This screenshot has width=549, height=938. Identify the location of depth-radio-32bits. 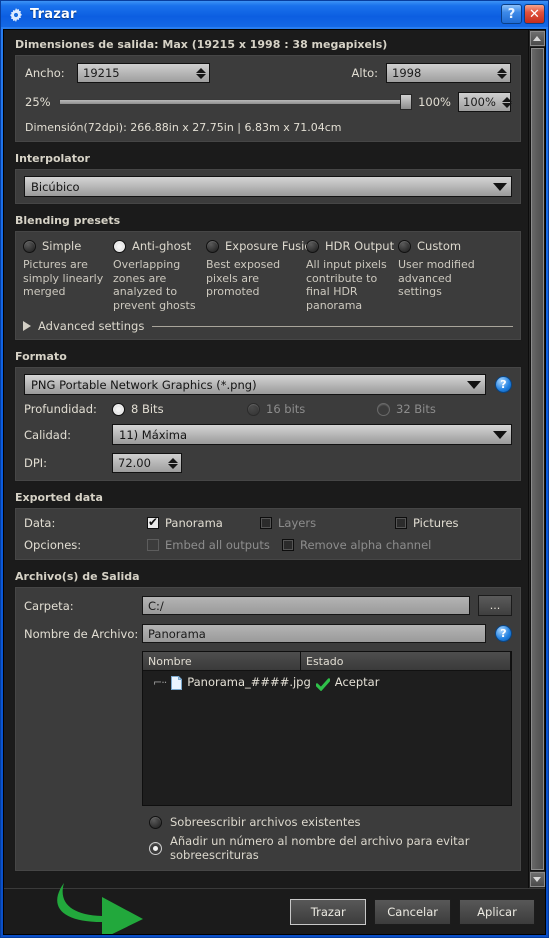
(383, 409).